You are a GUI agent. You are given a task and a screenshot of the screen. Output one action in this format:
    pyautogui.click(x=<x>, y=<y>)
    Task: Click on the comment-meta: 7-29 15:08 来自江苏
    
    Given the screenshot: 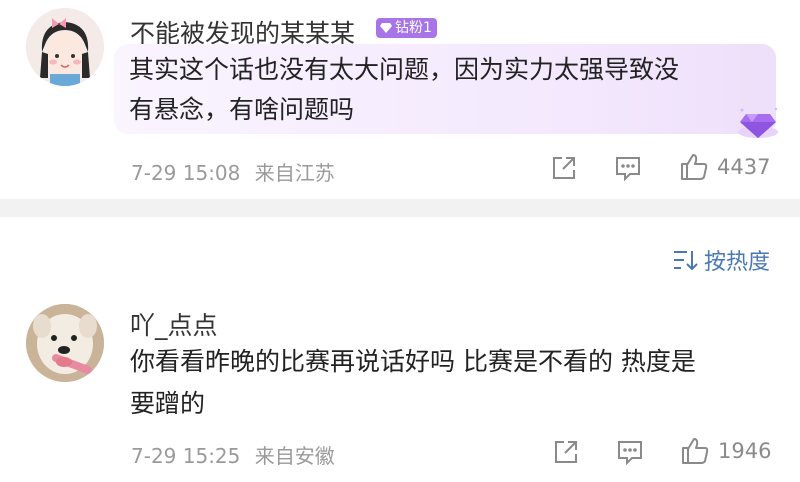 What is the action you would take?
    pyautogui.click(x=233, y=171)
    